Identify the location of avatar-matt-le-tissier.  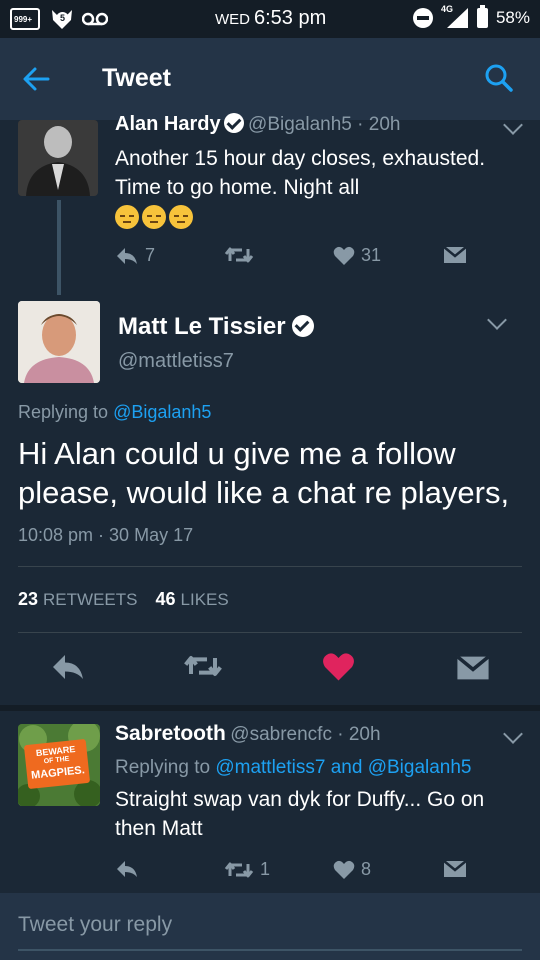
(59, 342).